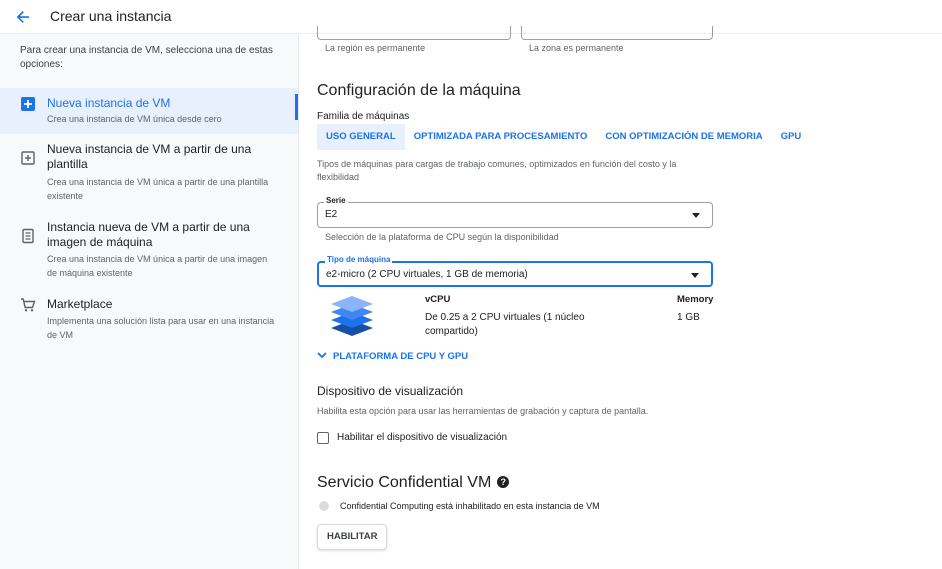 The image size is (942, 569). What do you see at coordinates (322, 356) in the screenshot?
I see `chevron-down-icon` at bounding box center [322, 356].